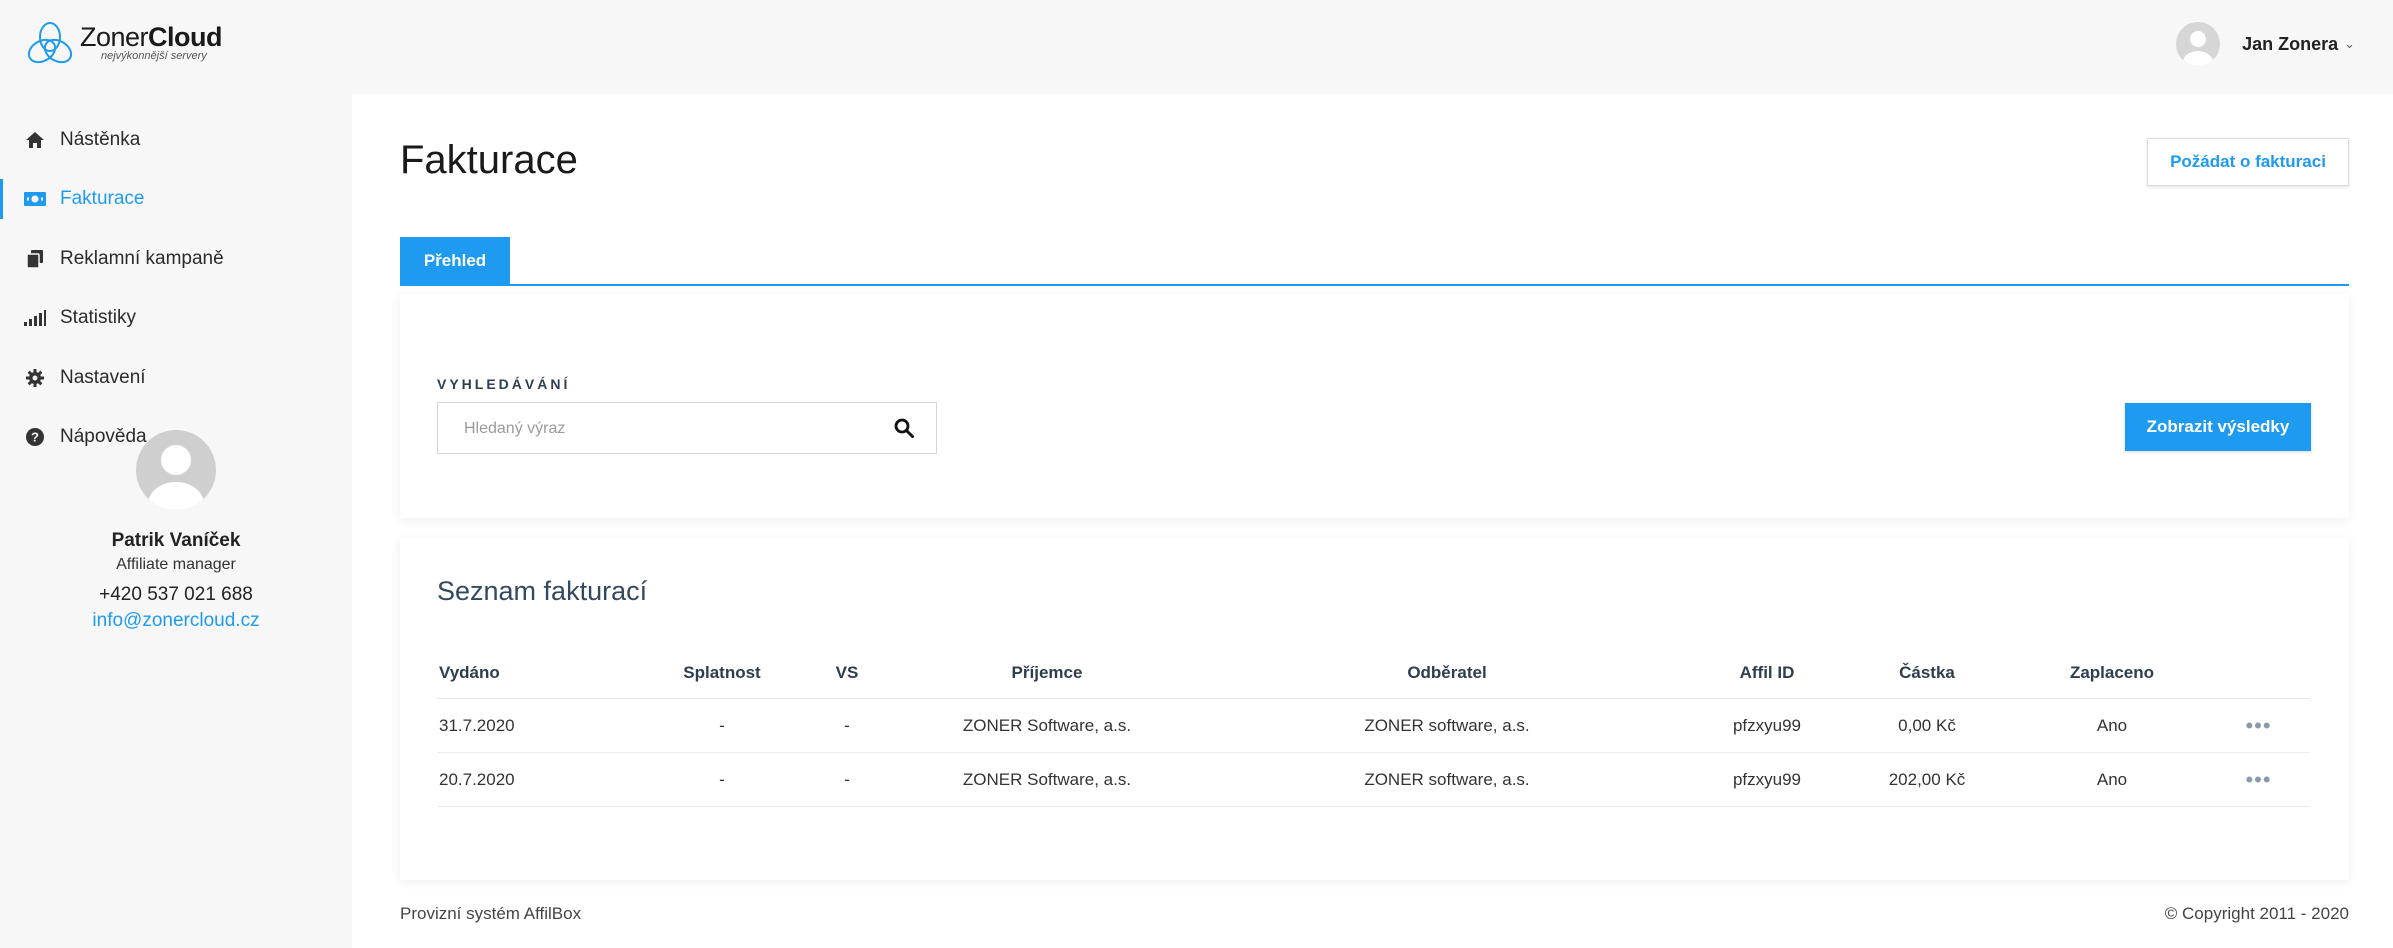 The image size is (2393, 948). I want to click on manager-avatar, so click(176, 470).